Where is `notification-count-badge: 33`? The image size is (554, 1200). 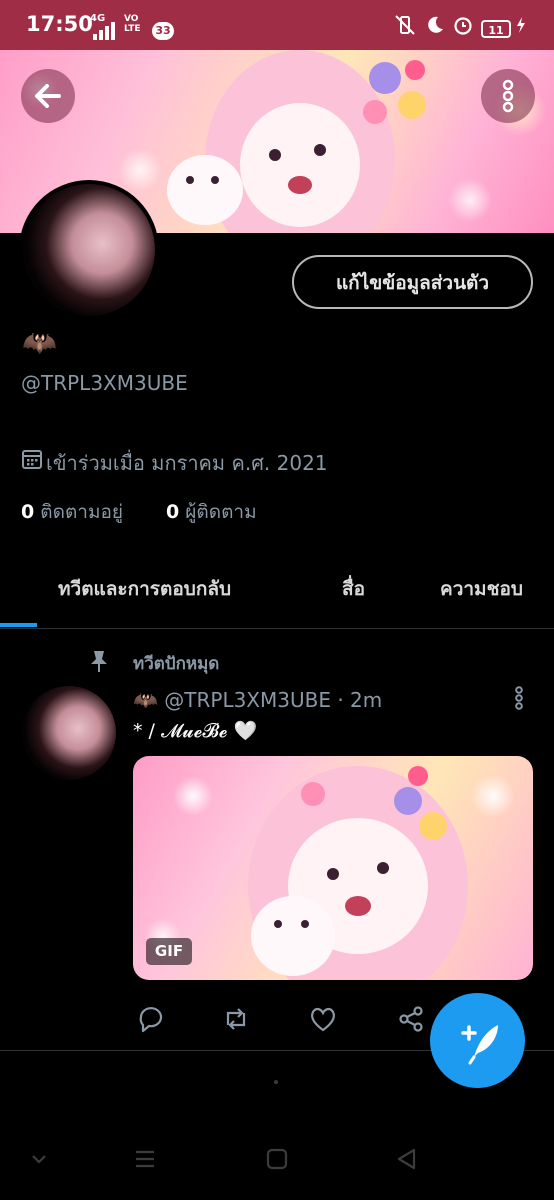 notification-count-badge: 33 is located at coordinates (163, 31).